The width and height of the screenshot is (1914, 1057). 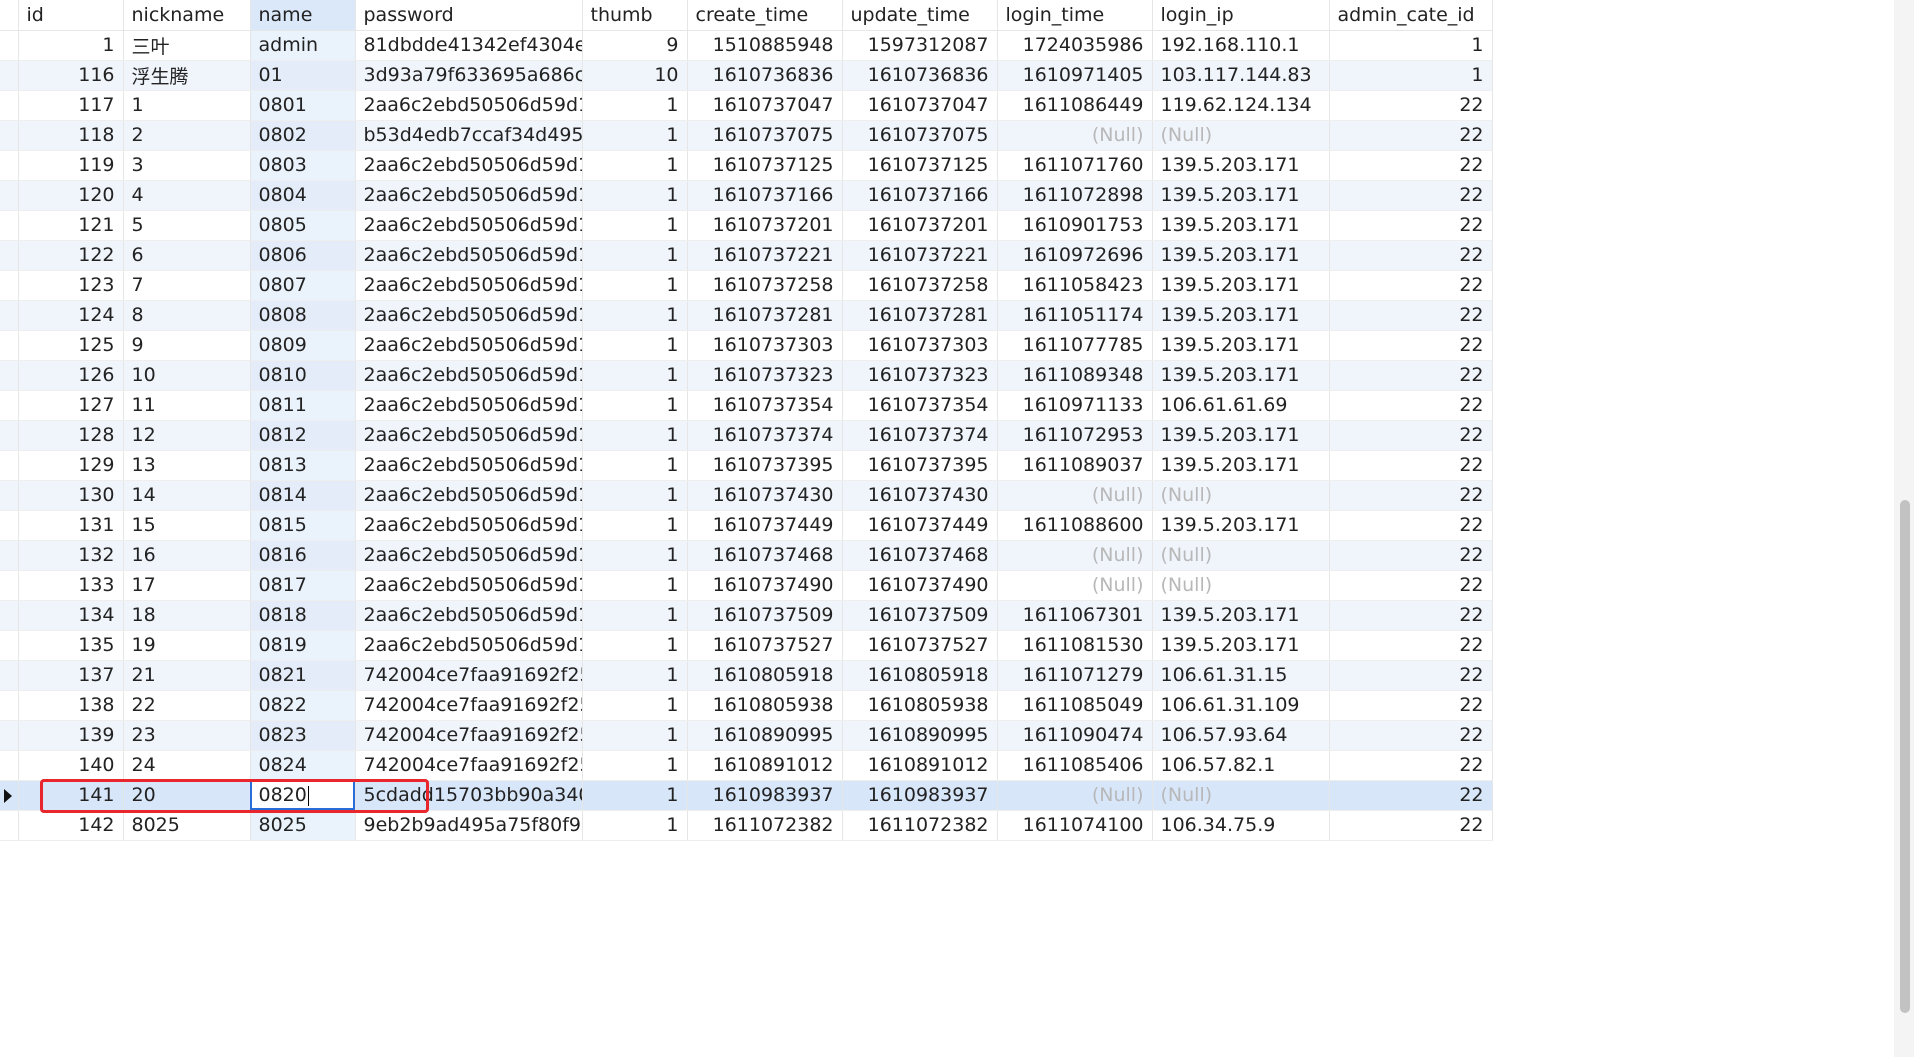 What do you see at coordinates (765, 75) in the screenshot?
I see `cell-create-time: 1610736836` at bounding box center [765, 75].